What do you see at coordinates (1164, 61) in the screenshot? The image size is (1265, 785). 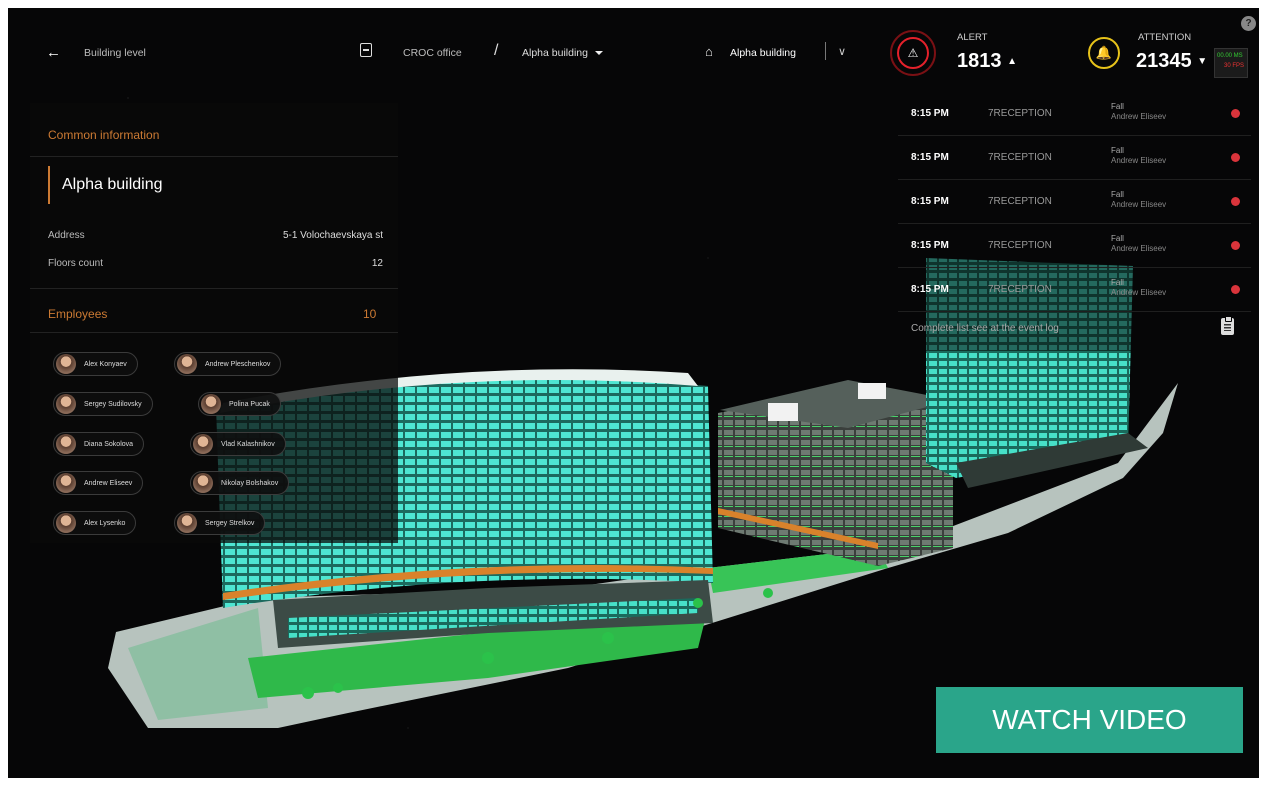 I see `attention-count-value: 21345` at bounding box center [1164, 61].